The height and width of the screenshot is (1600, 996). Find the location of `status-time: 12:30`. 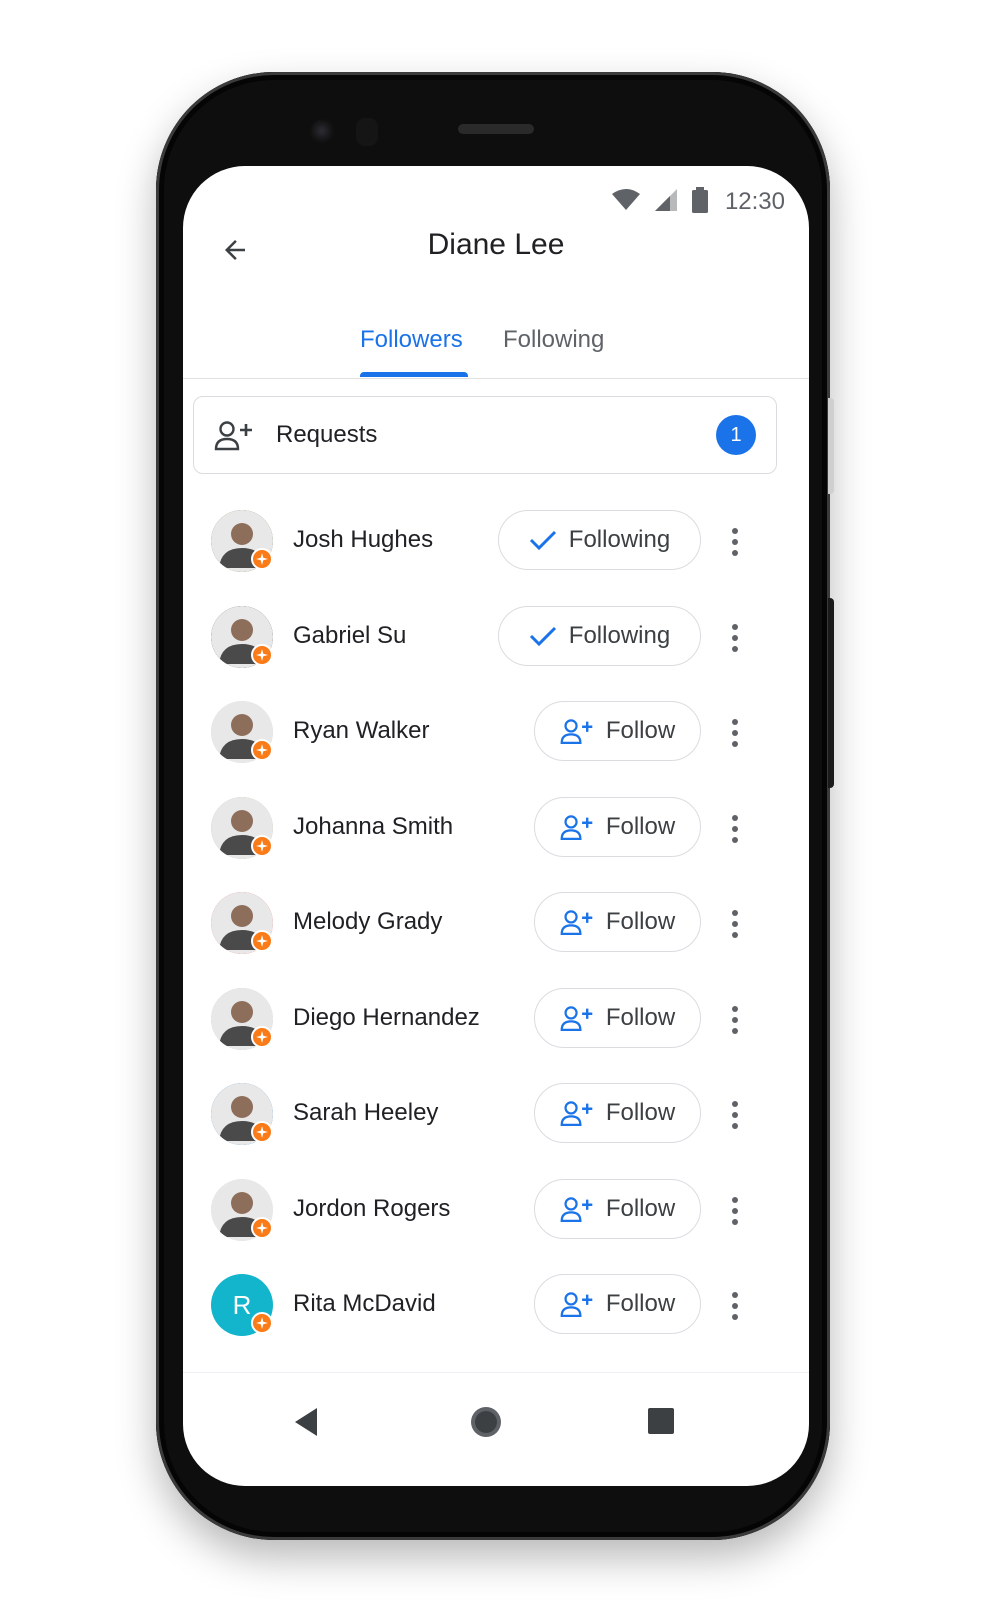

status-time: 12:30 is located at coordinates (754, 201).